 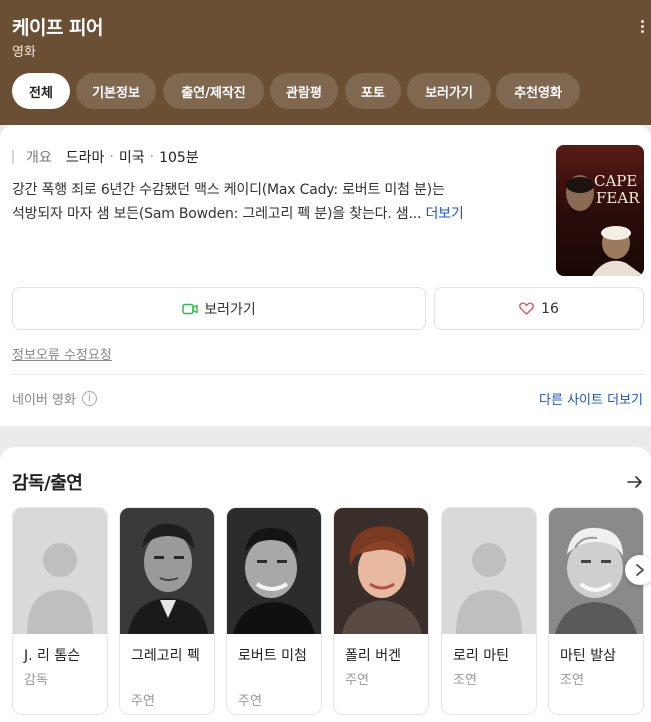 What do you see at coordinates (272, 656) in the screenshot?
I see `person-name: 로버트 미첨` at bounding box center [272, 656].